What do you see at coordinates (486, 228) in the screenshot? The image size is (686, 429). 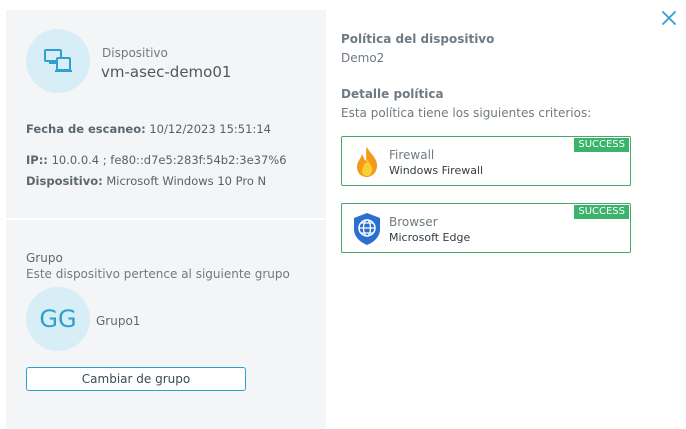 I see `criteria-card-browser: SUCCESS Browser Microsoft Edge` at bounding box center [486, 228].